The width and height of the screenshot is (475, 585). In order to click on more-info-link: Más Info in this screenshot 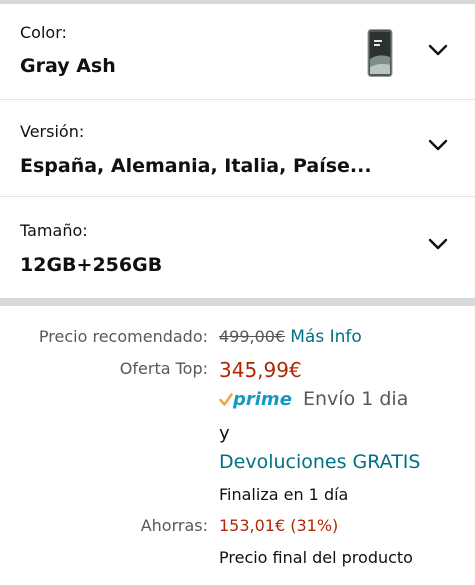, I will do `click(326, 337)`.